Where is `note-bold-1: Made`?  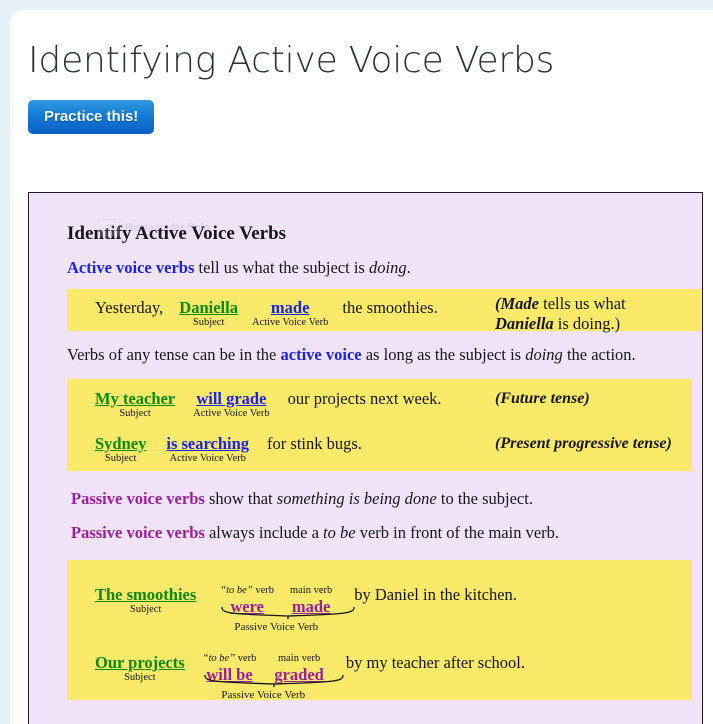 note-bold-1: Made is located at coordinates (520, 303).